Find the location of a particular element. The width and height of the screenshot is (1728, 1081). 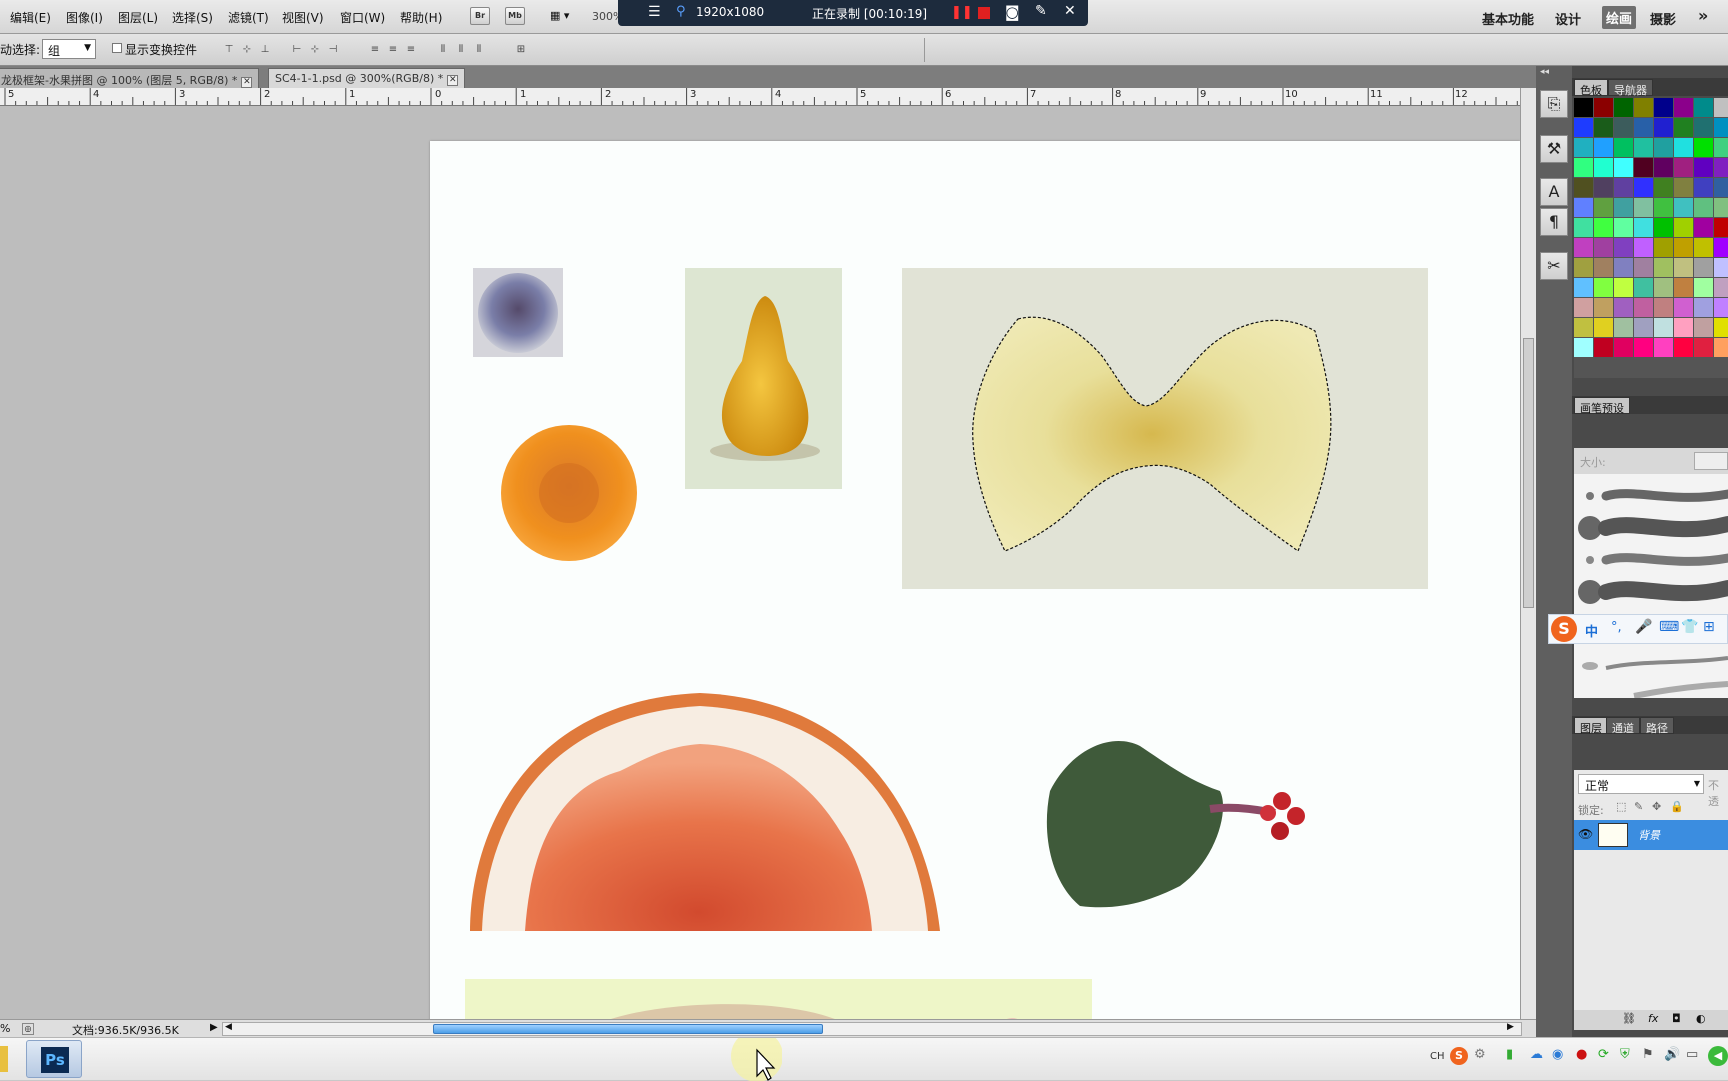

stop-icon is located at coordinates (984, 13).